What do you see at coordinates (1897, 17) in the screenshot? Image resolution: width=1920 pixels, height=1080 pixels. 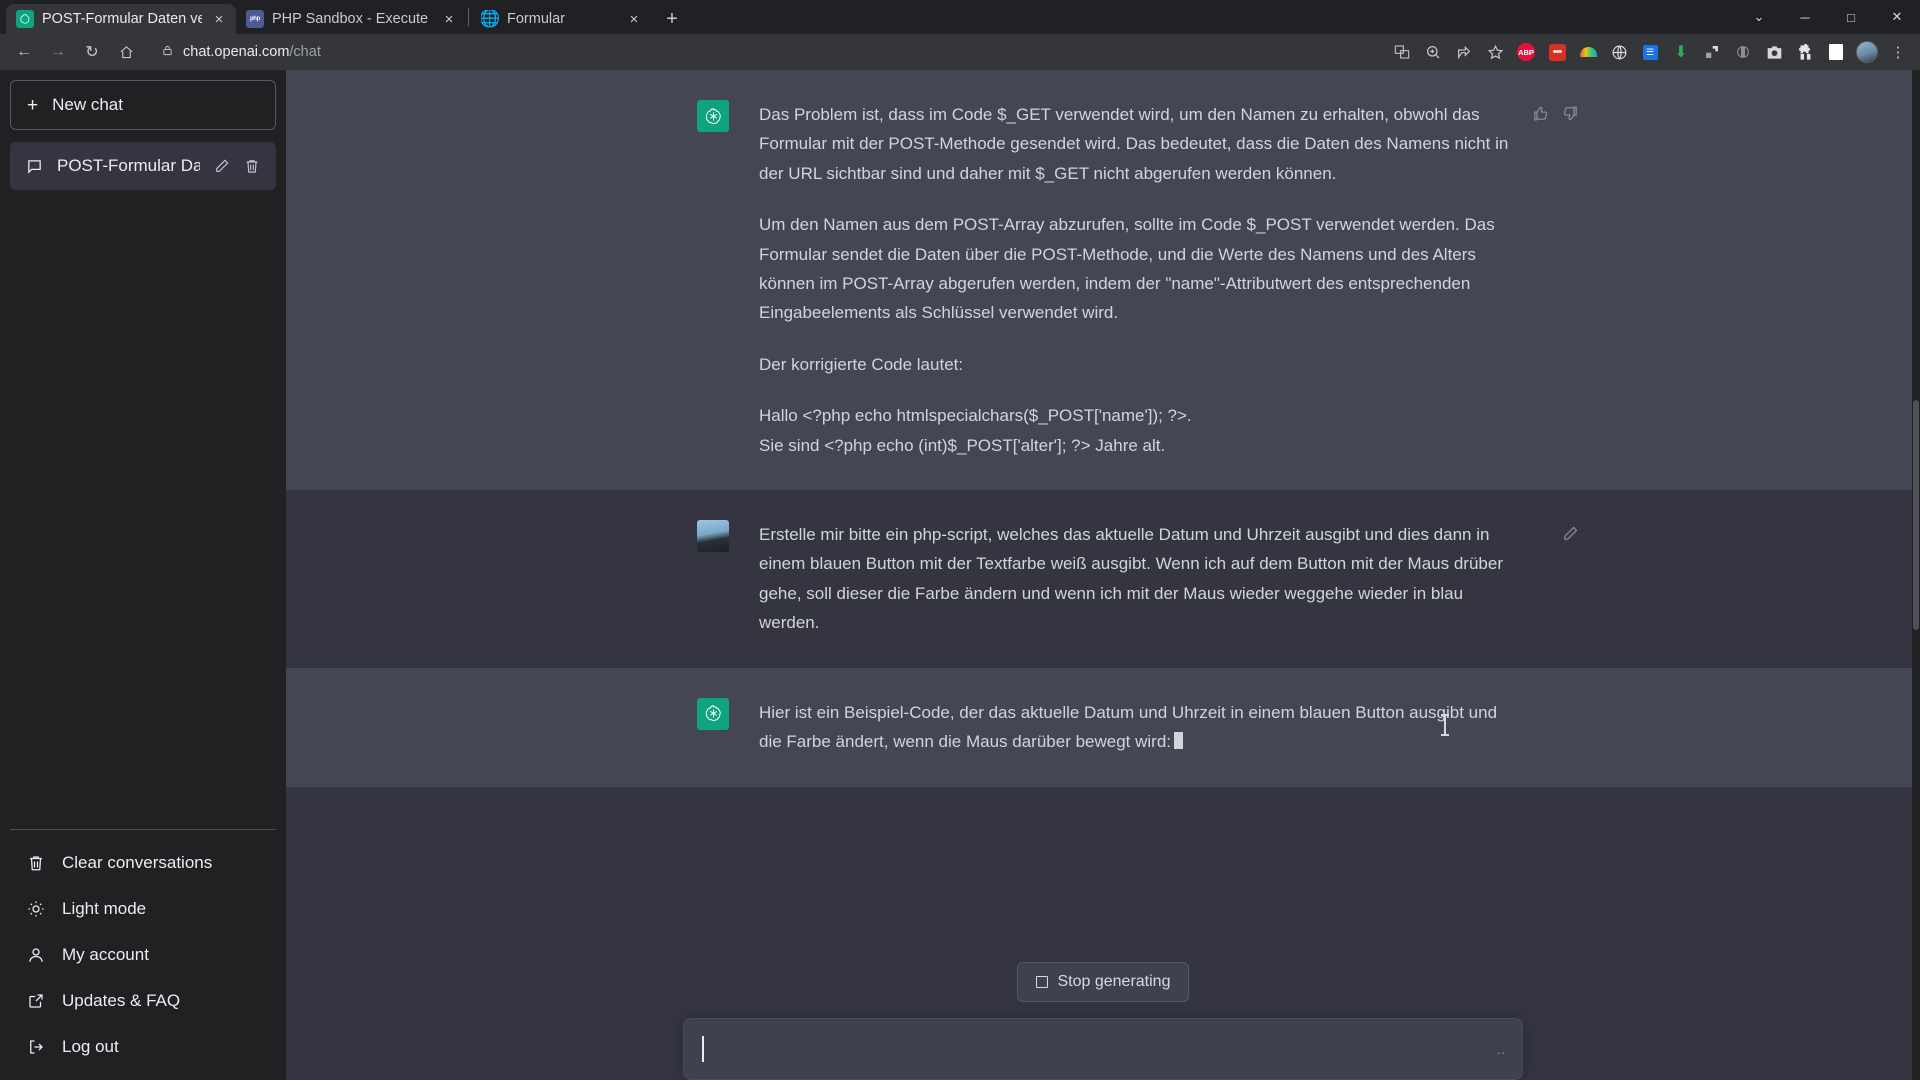 I see `close-window-button: ✕` at bounding box center [1897, 17].